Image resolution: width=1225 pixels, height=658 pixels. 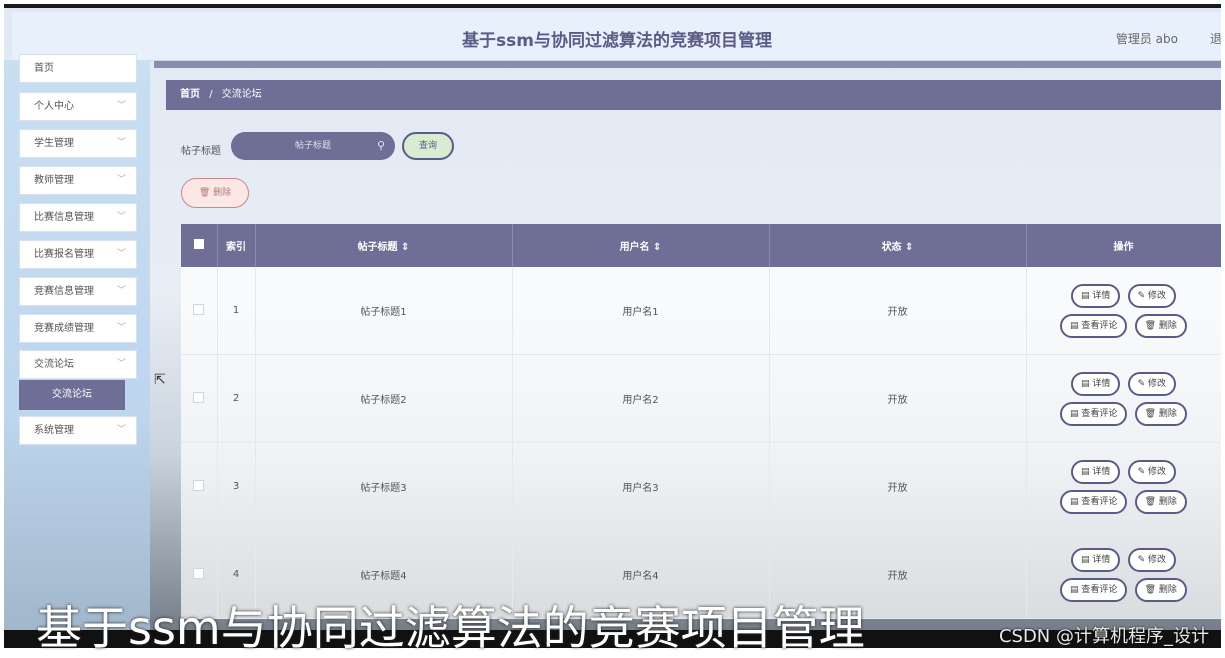 What do you see at coordinates (384, 486) in the screenshot?
I see `cell-title: 帖子标题3` at bounding box center [384, 486].